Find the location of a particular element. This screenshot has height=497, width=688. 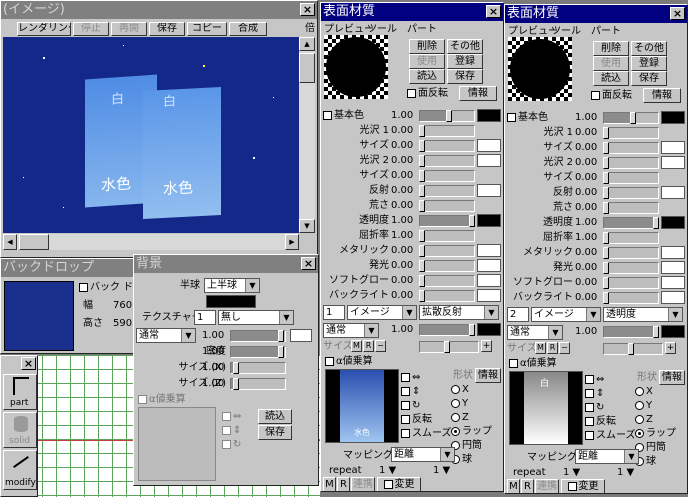

attr-label: 基本色 is located at coordinates (527, 117).